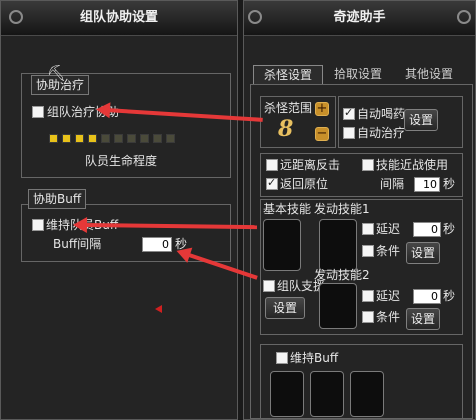  I want to click on long-range-counter-label: 远距离反击, so click(310, 165).